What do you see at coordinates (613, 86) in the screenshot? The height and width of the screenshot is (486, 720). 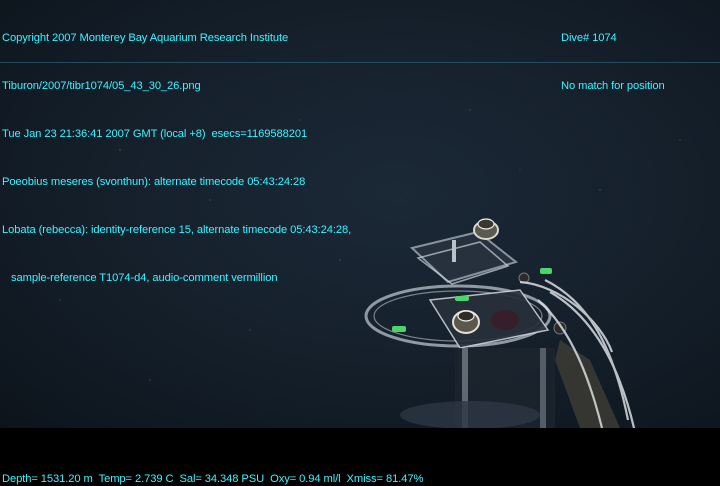 I see `overlay-position-status: No match for position` at bounding box center [613, 86].